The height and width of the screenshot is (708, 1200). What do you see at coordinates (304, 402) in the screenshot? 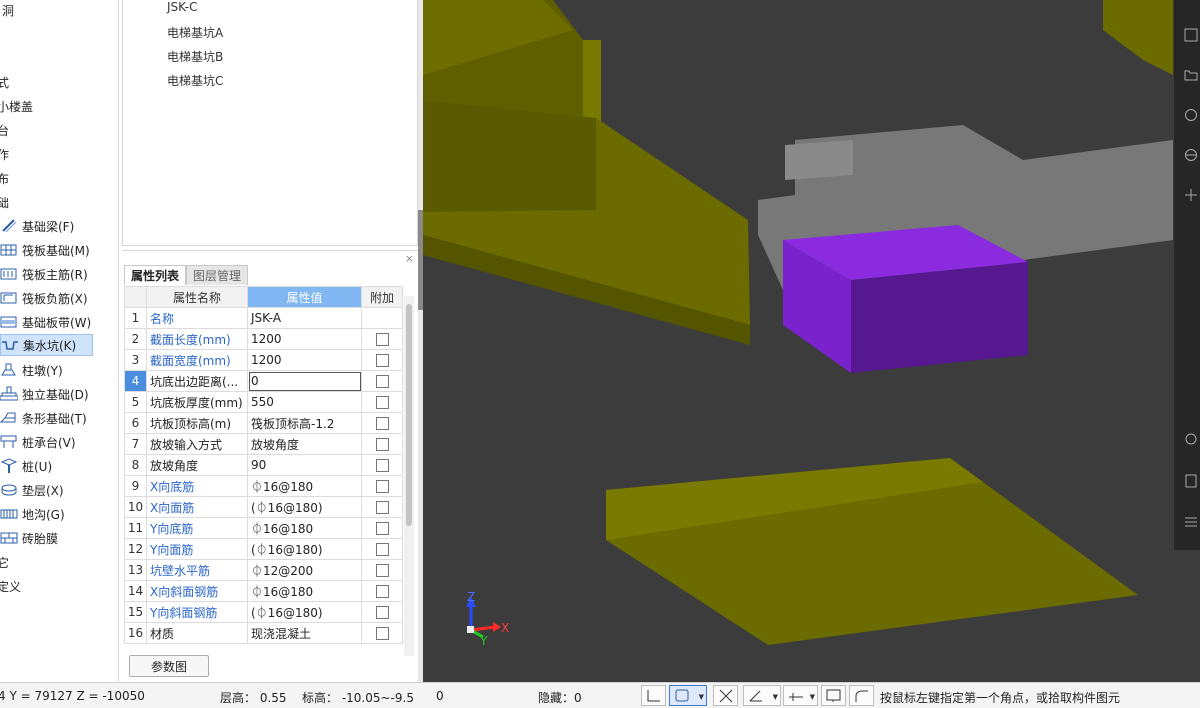
I see `property-value: 550` at bounding box center [304, 402].